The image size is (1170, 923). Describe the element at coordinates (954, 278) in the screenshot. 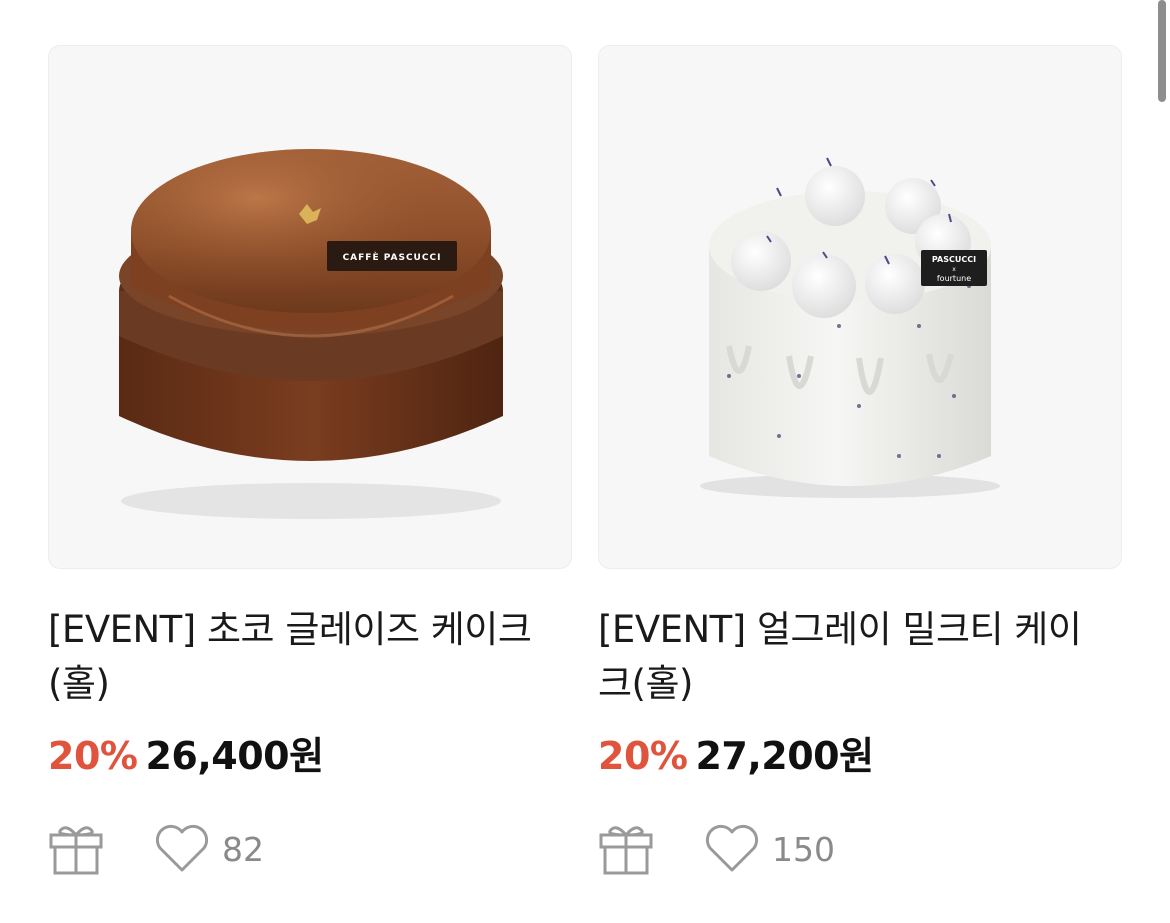

I see `plaque-label-brand: fourtune` at that location.